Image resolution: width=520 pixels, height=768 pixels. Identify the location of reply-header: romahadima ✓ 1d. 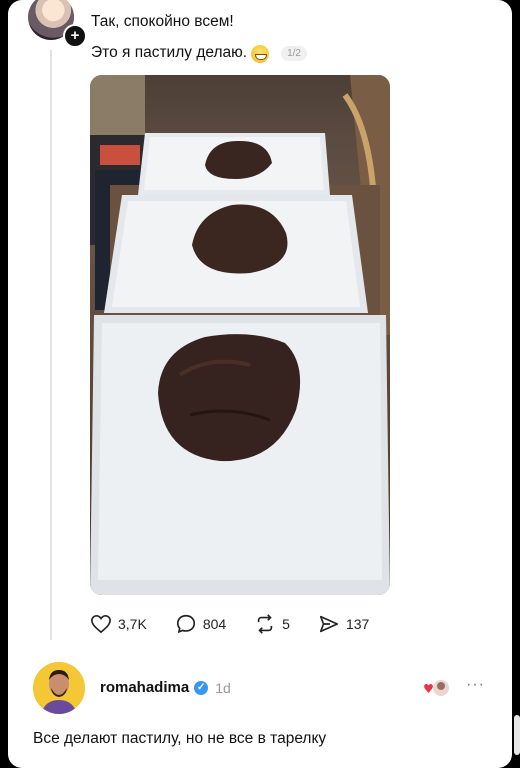
(165, 687).